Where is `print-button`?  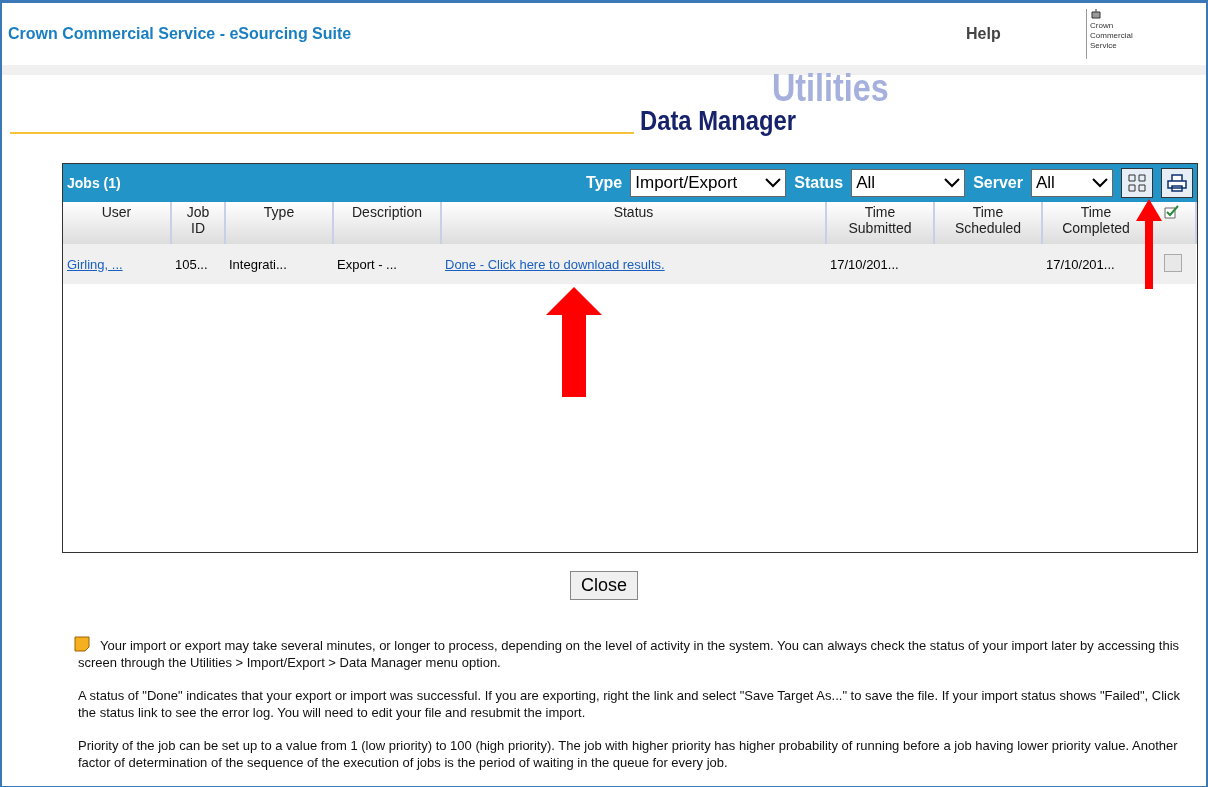
print-button is located at coordinates (1177, 183).